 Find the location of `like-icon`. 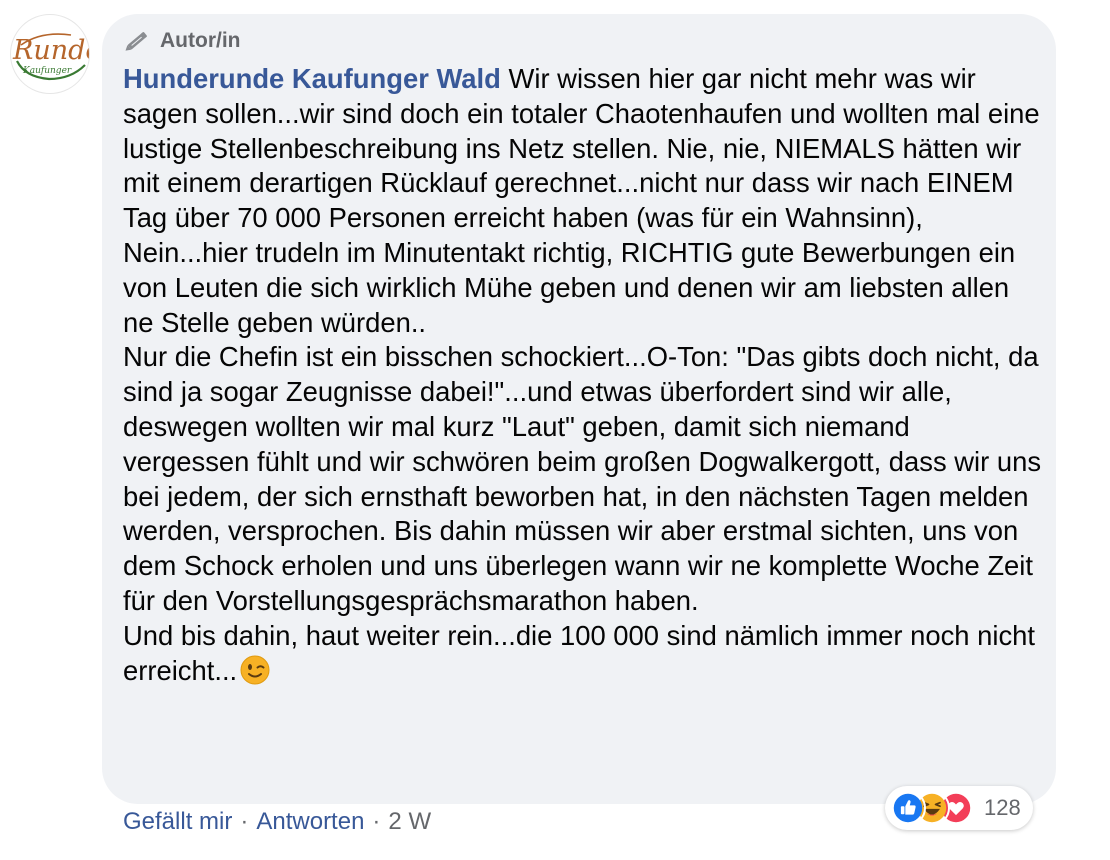

like-icon is located at coordinates (908, 808).